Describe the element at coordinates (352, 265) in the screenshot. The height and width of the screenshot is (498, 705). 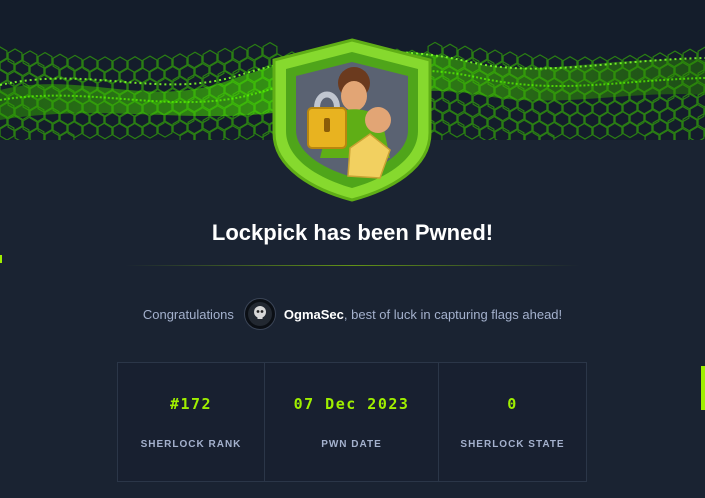
I see `divider` at that location.